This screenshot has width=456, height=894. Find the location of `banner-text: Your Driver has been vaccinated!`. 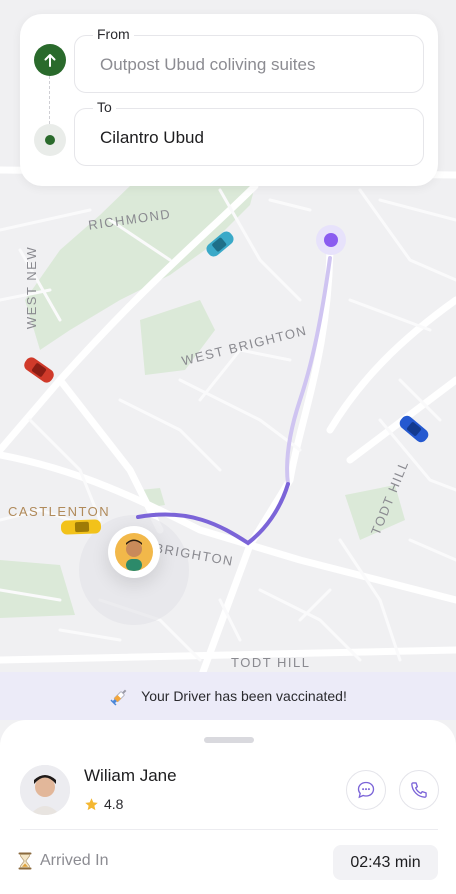

banner-text: Your Driver has been vaccinated! is located at coordinates (244, 696).